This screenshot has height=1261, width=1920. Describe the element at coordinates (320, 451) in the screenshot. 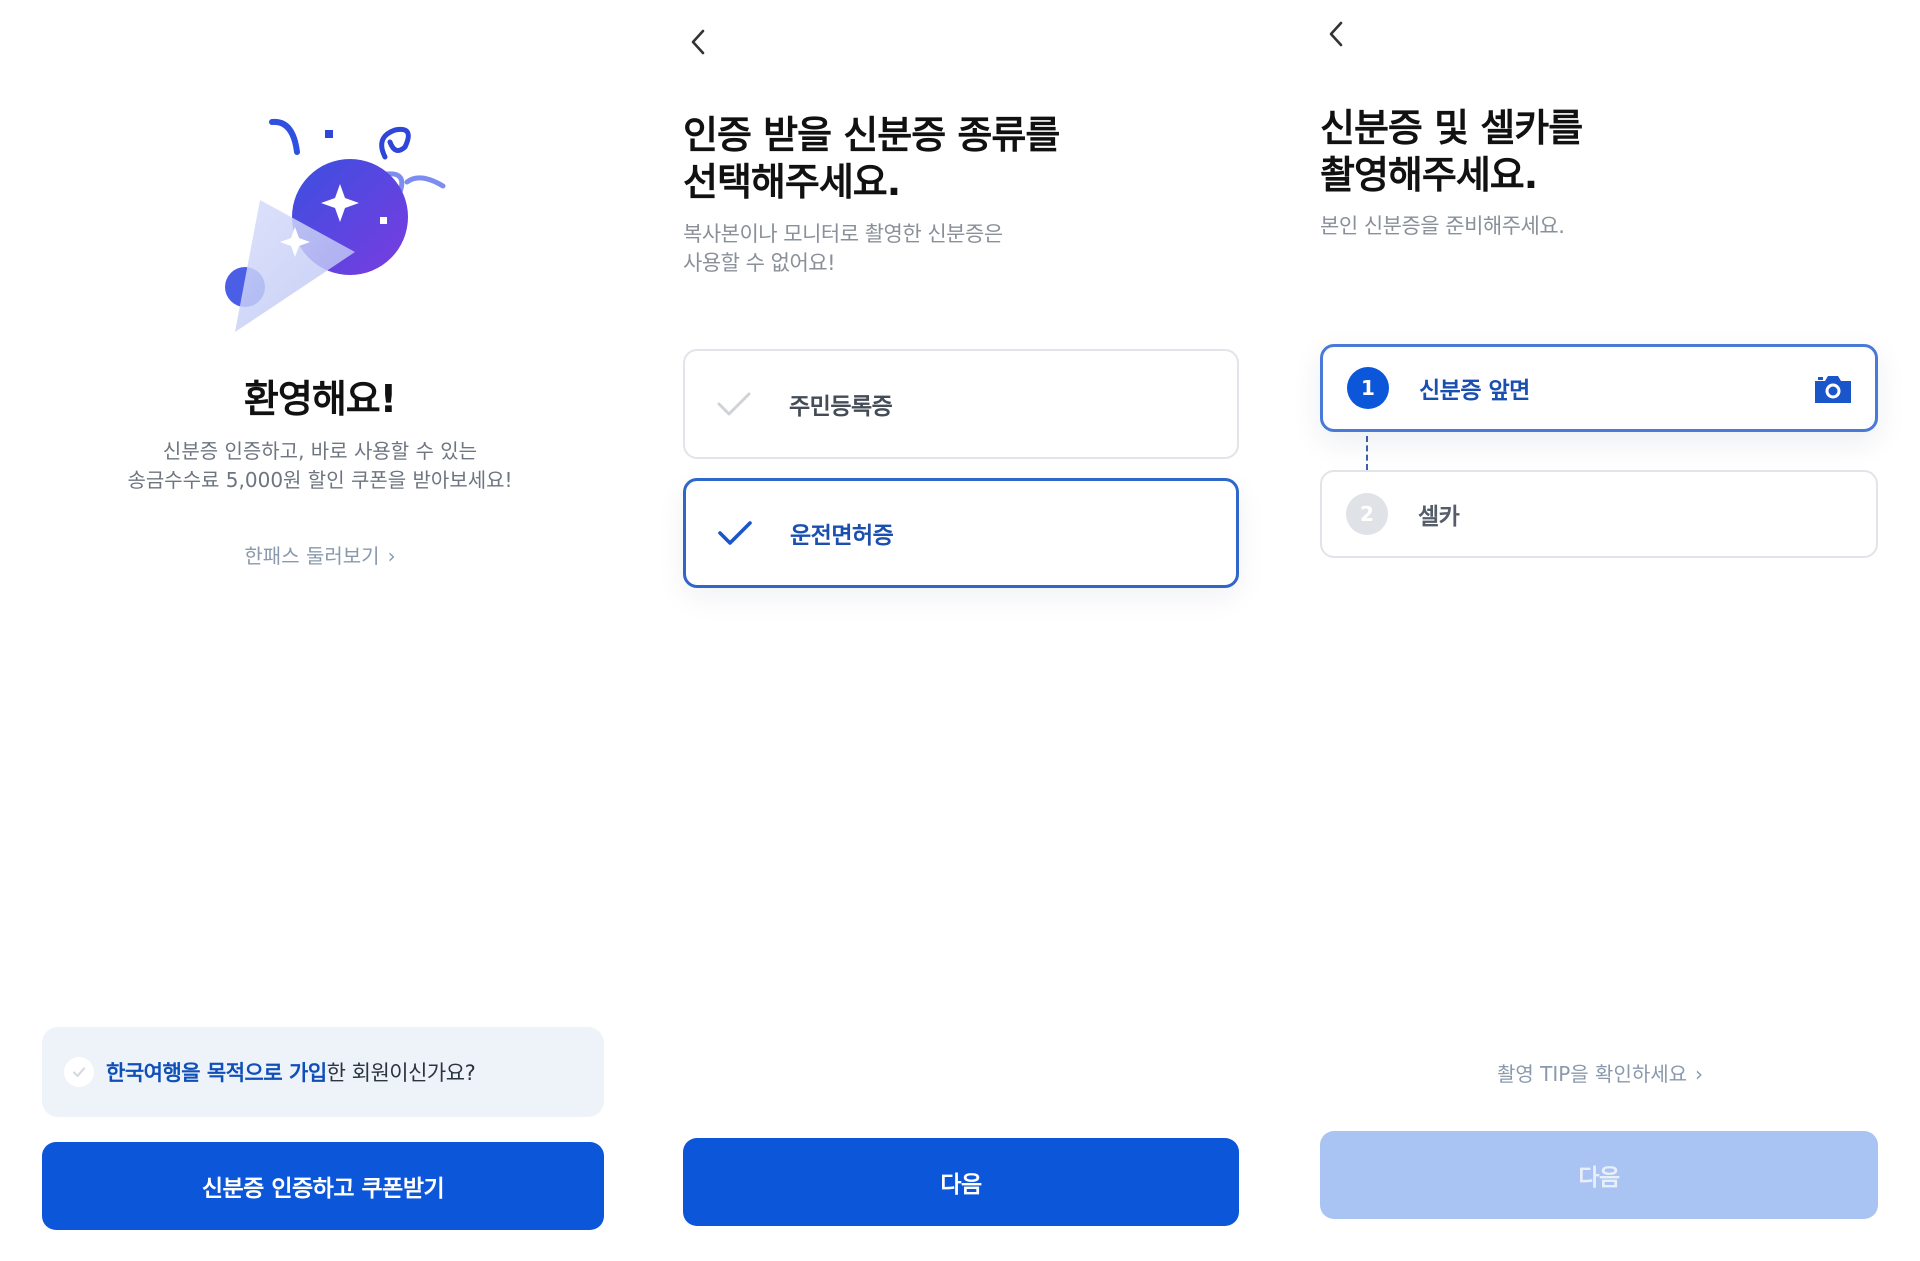

I see `description-line-1: 신분증 인증하고, 바로 사용할 수 있는` at that location.